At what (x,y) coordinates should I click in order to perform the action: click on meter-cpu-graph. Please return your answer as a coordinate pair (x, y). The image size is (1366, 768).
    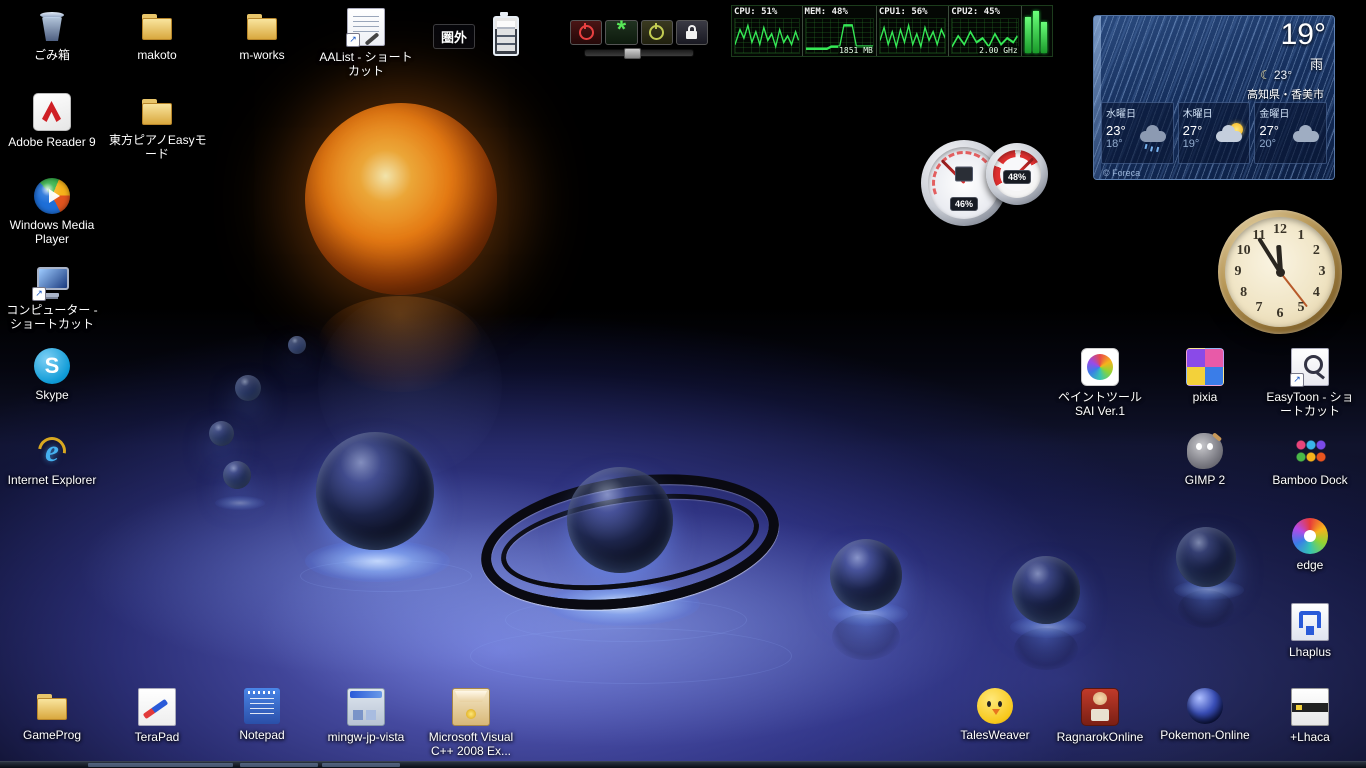
    Looking at the image, I should click on (767, 36).